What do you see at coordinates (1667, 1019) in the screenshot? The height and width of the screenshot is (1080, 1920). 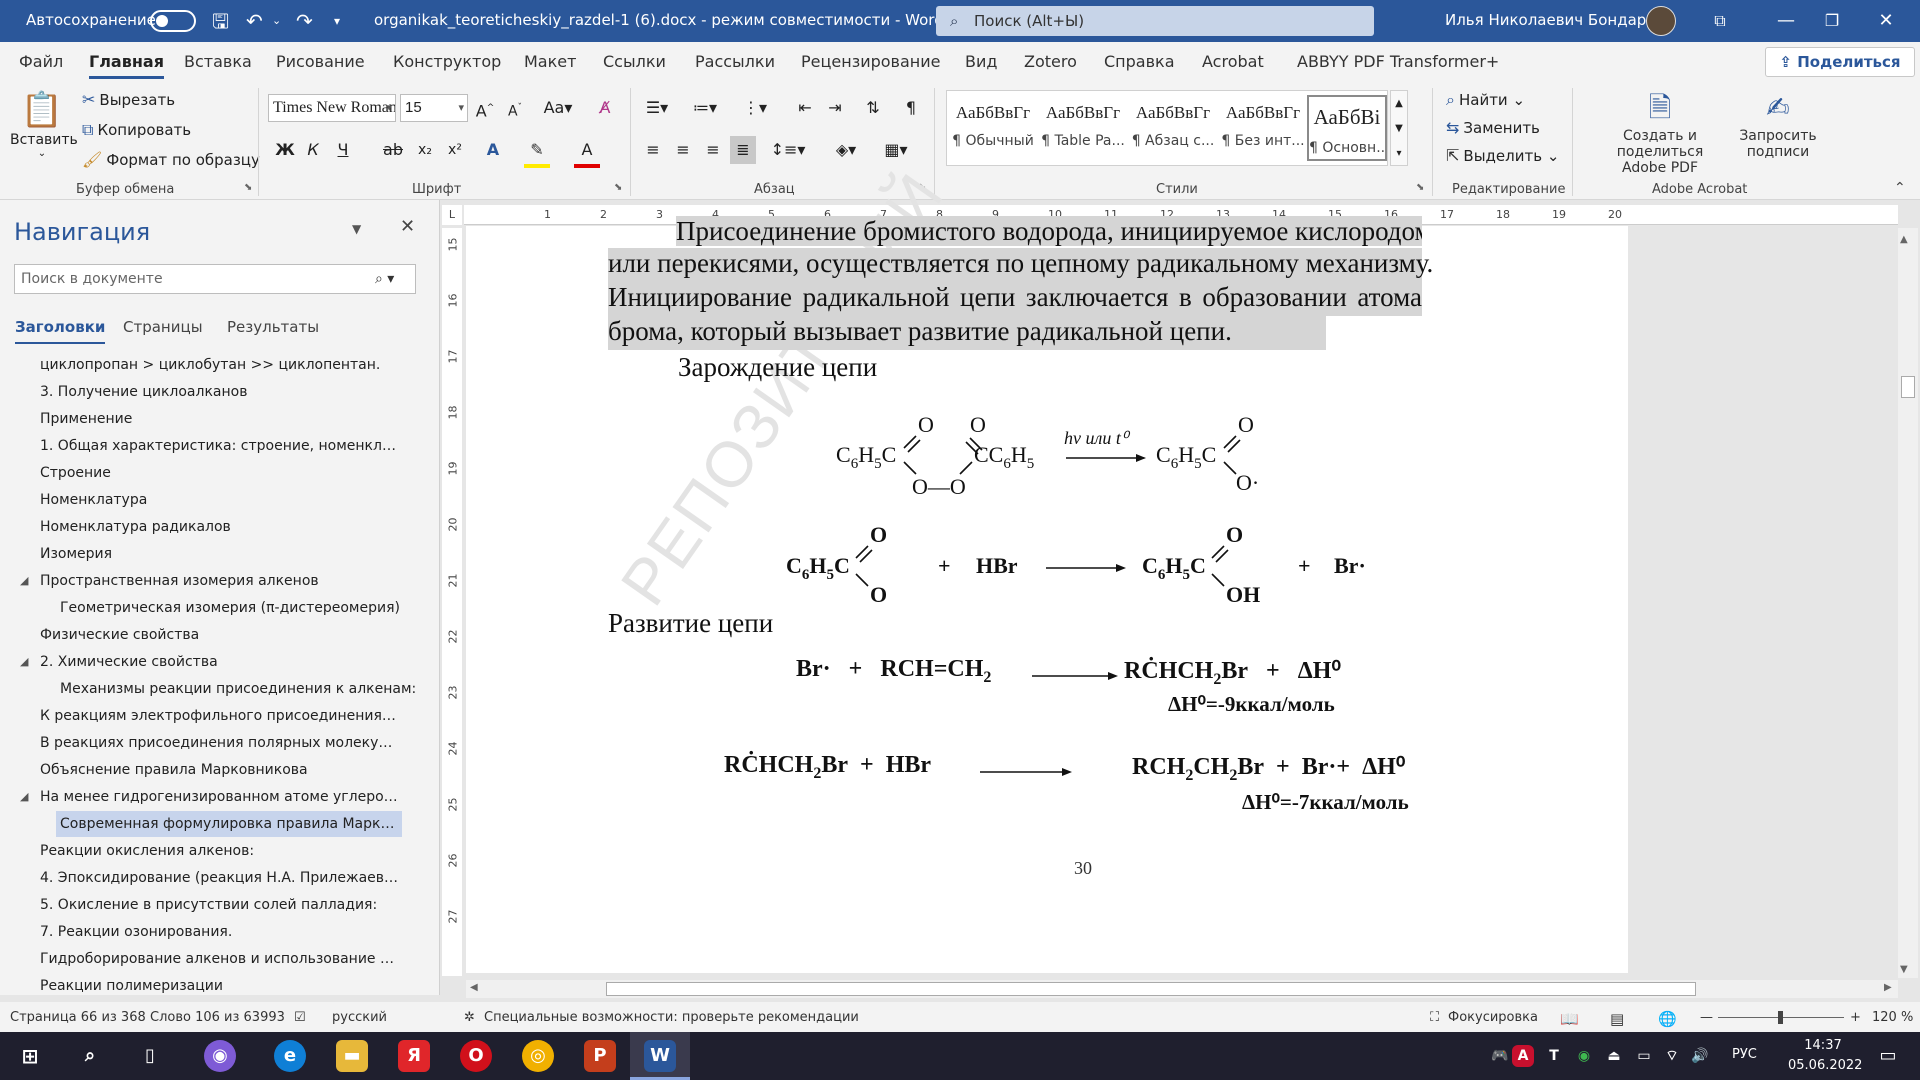 I see `web-layout-icon: 🌐` at bounding box center [1667, 1019].